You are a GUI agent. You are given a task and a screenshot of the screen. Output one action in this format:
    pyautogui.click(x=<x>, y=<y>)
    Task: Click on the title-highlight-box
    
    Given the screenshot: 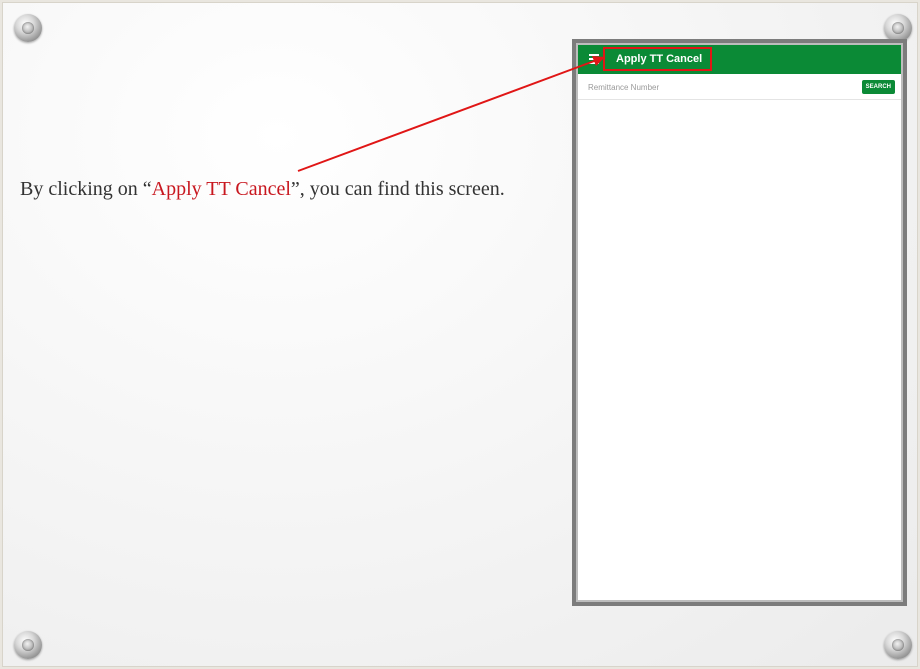 What is the action you would take?
    pyautogui.click(x=657, y=59)
    